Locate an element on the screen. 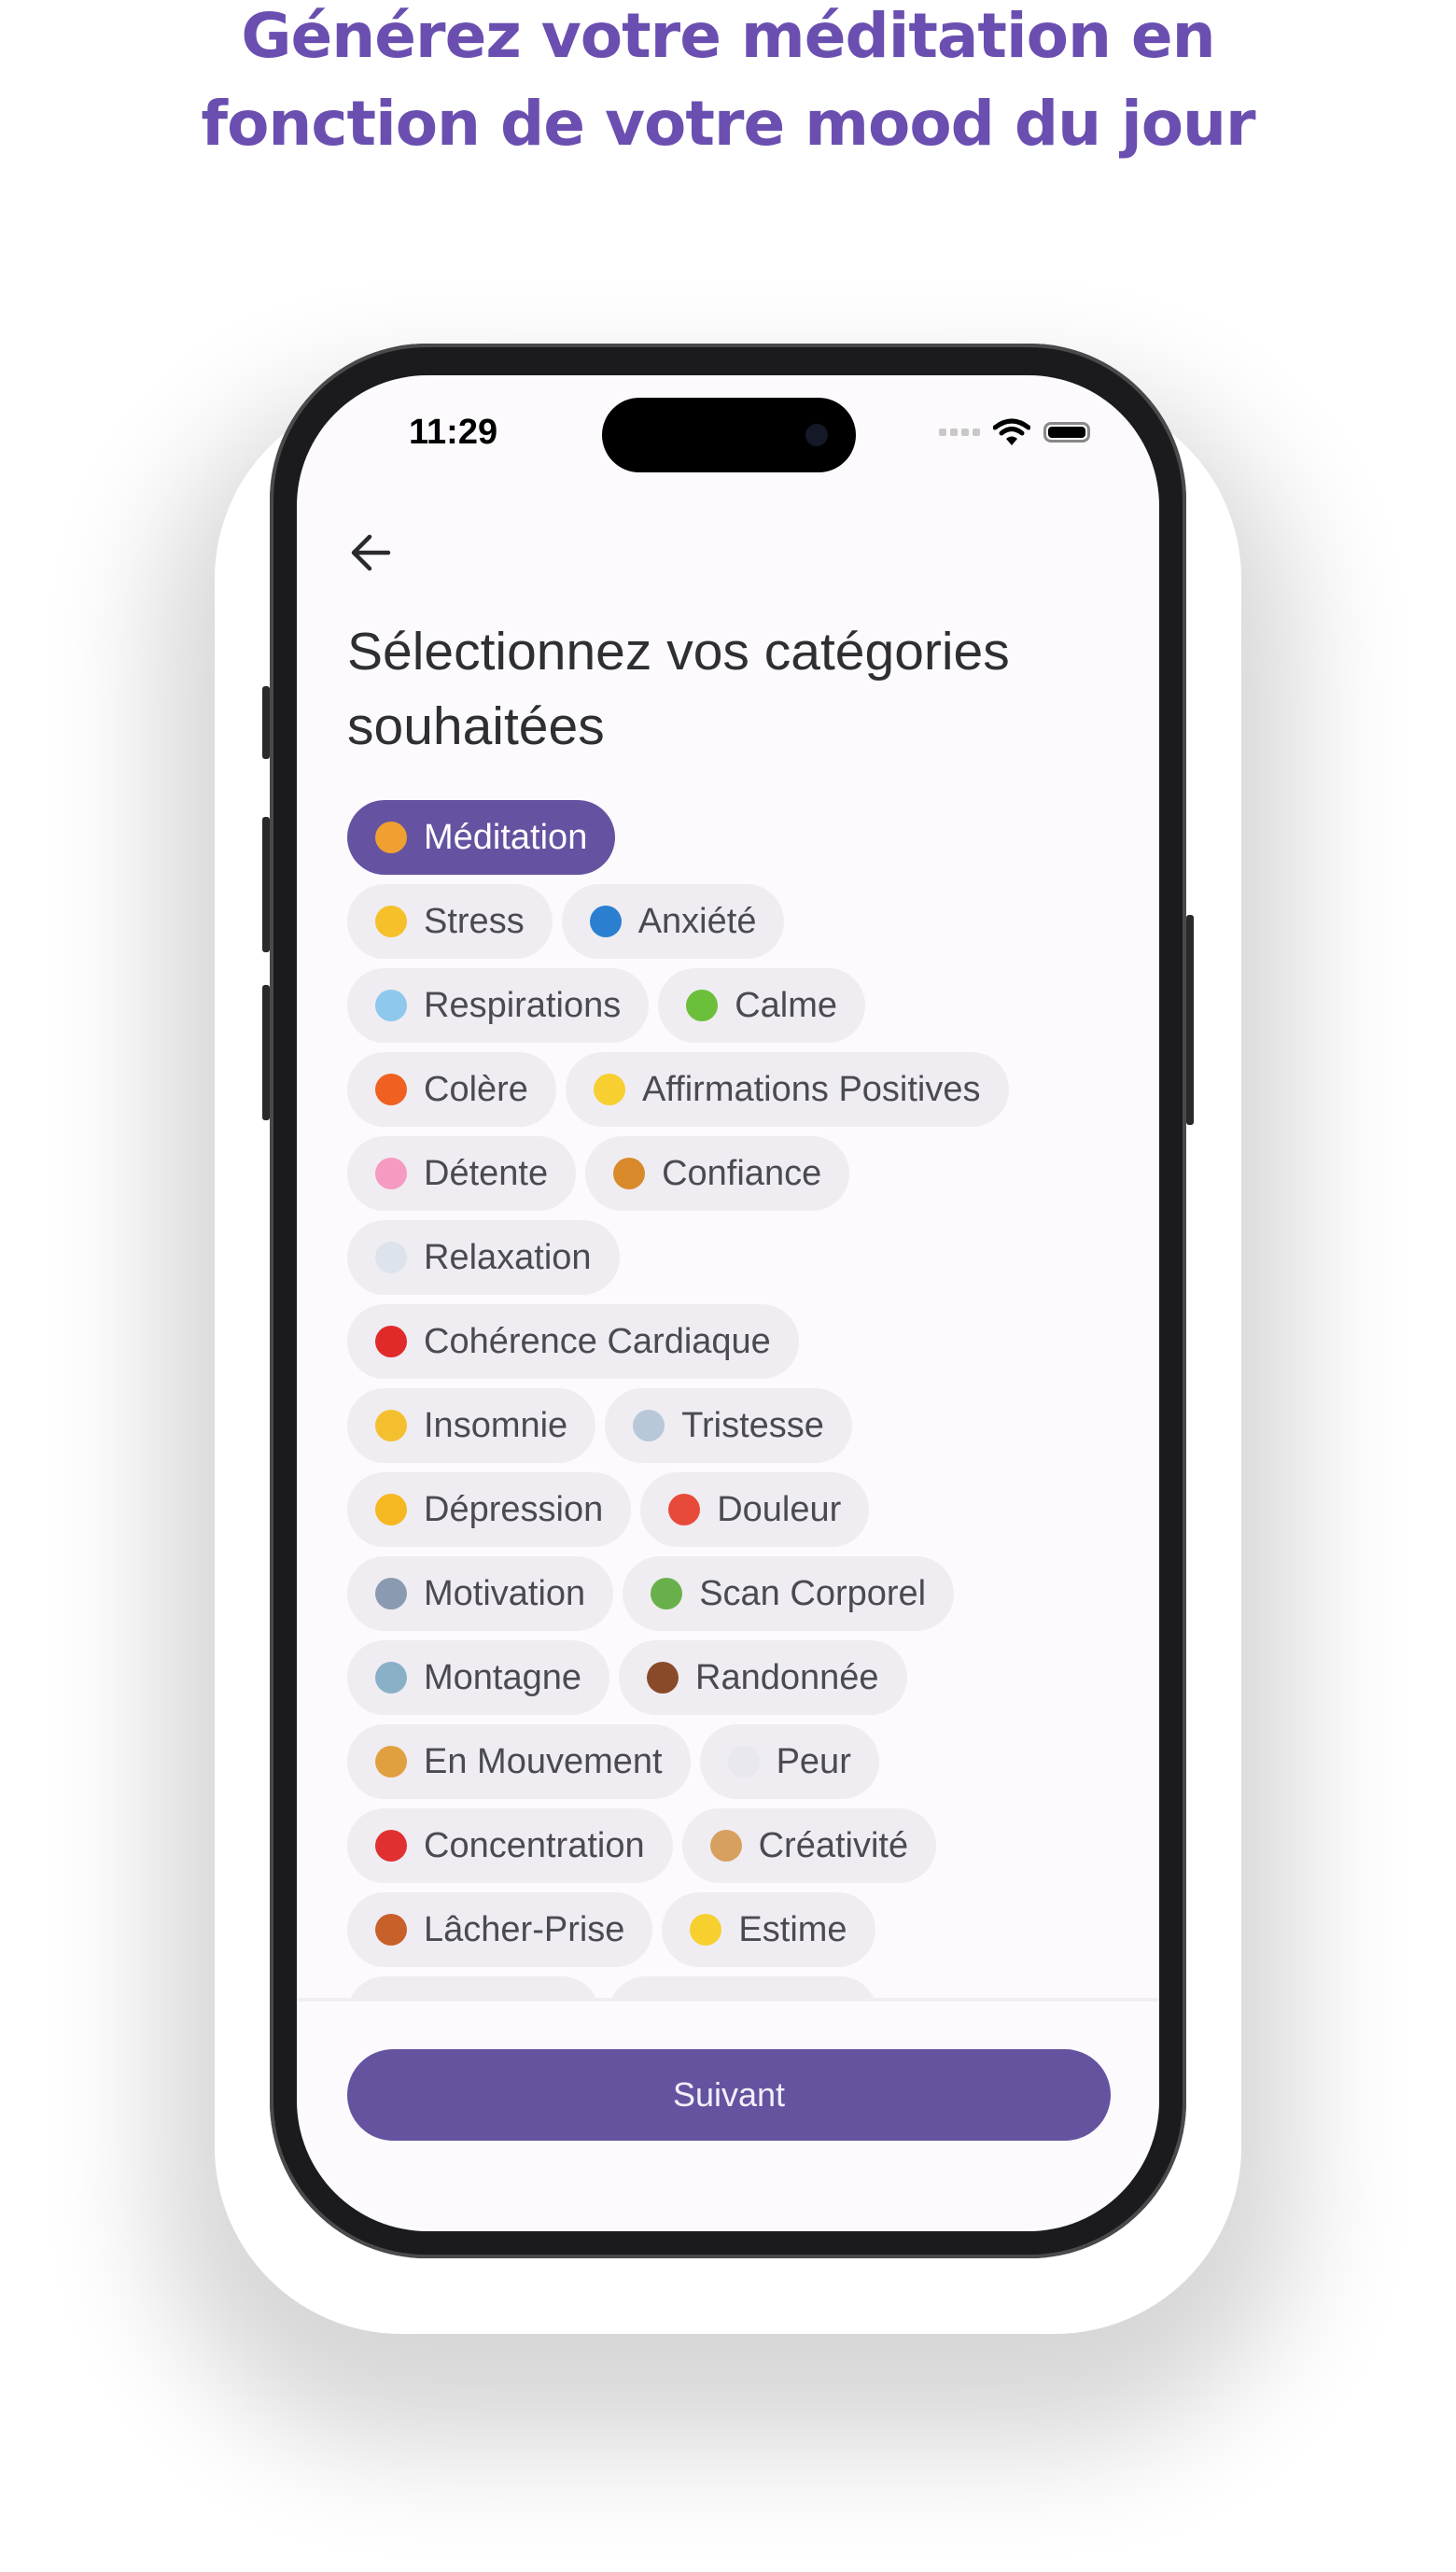 Image resolution: width=1456 pixels, height=2572 pixels. category-chip: Stress is located at coordinates (450, 921).